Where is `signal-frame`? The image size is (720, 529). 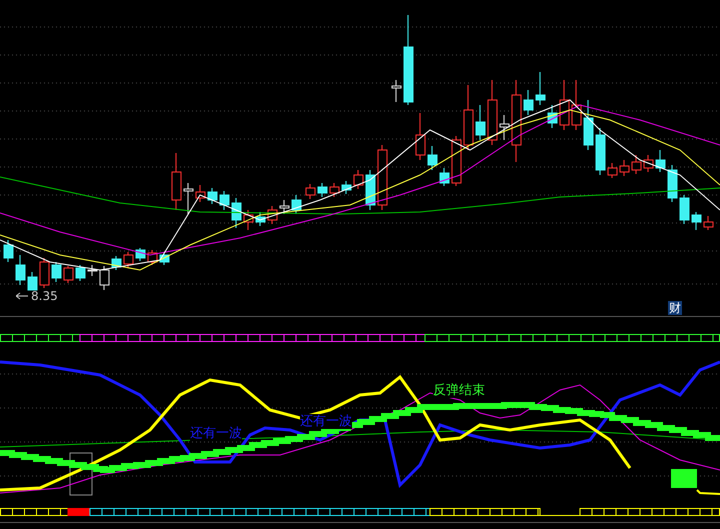
signal-frame is located at coordinates (81, 474).